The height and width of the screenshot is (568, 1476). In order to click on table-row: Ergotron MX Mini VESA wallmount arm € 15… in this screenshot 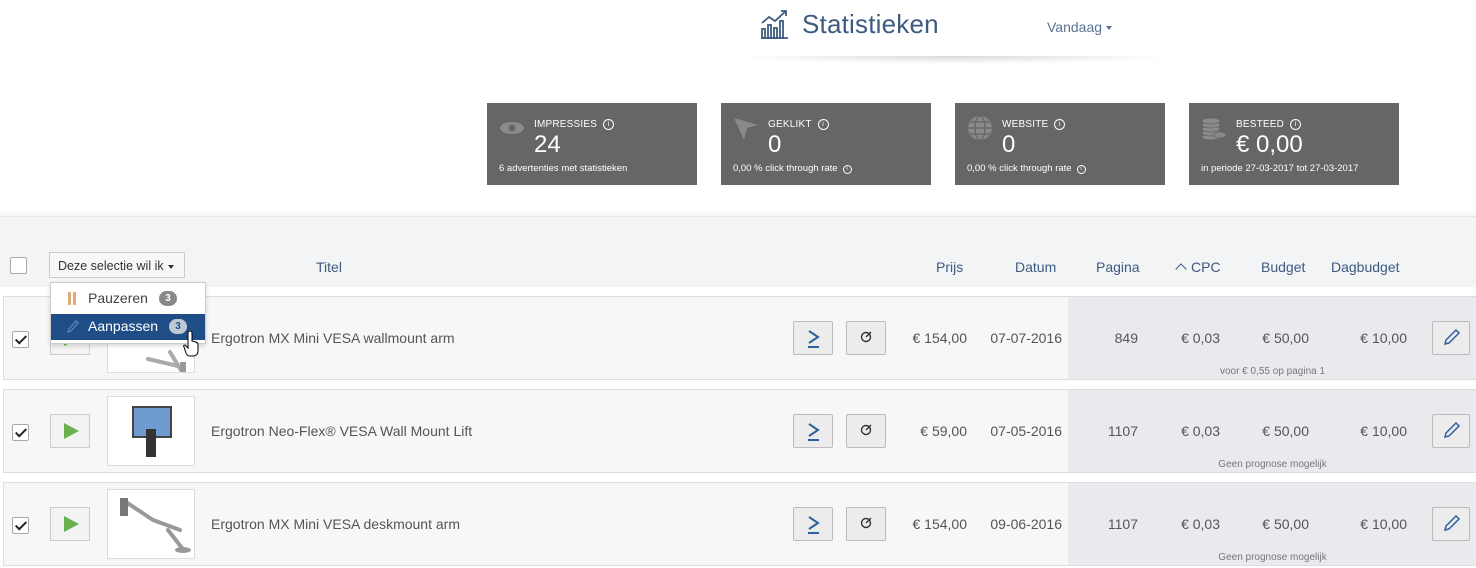, I will do `click(739, 338)`.